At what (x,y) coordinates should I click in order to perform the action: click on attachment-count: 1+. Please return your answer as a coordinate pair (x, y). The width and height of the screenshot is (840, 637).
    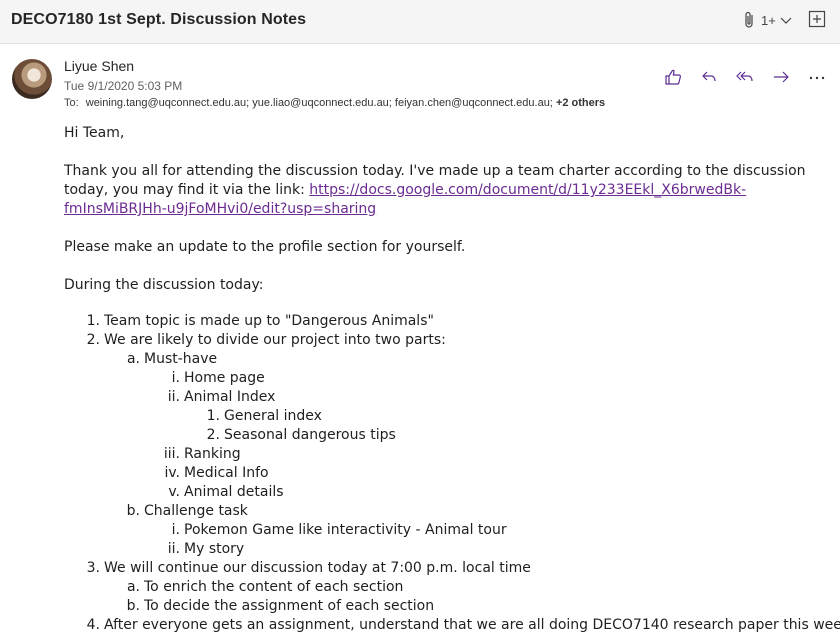
    Looking at the image, I should click on (768, 20).